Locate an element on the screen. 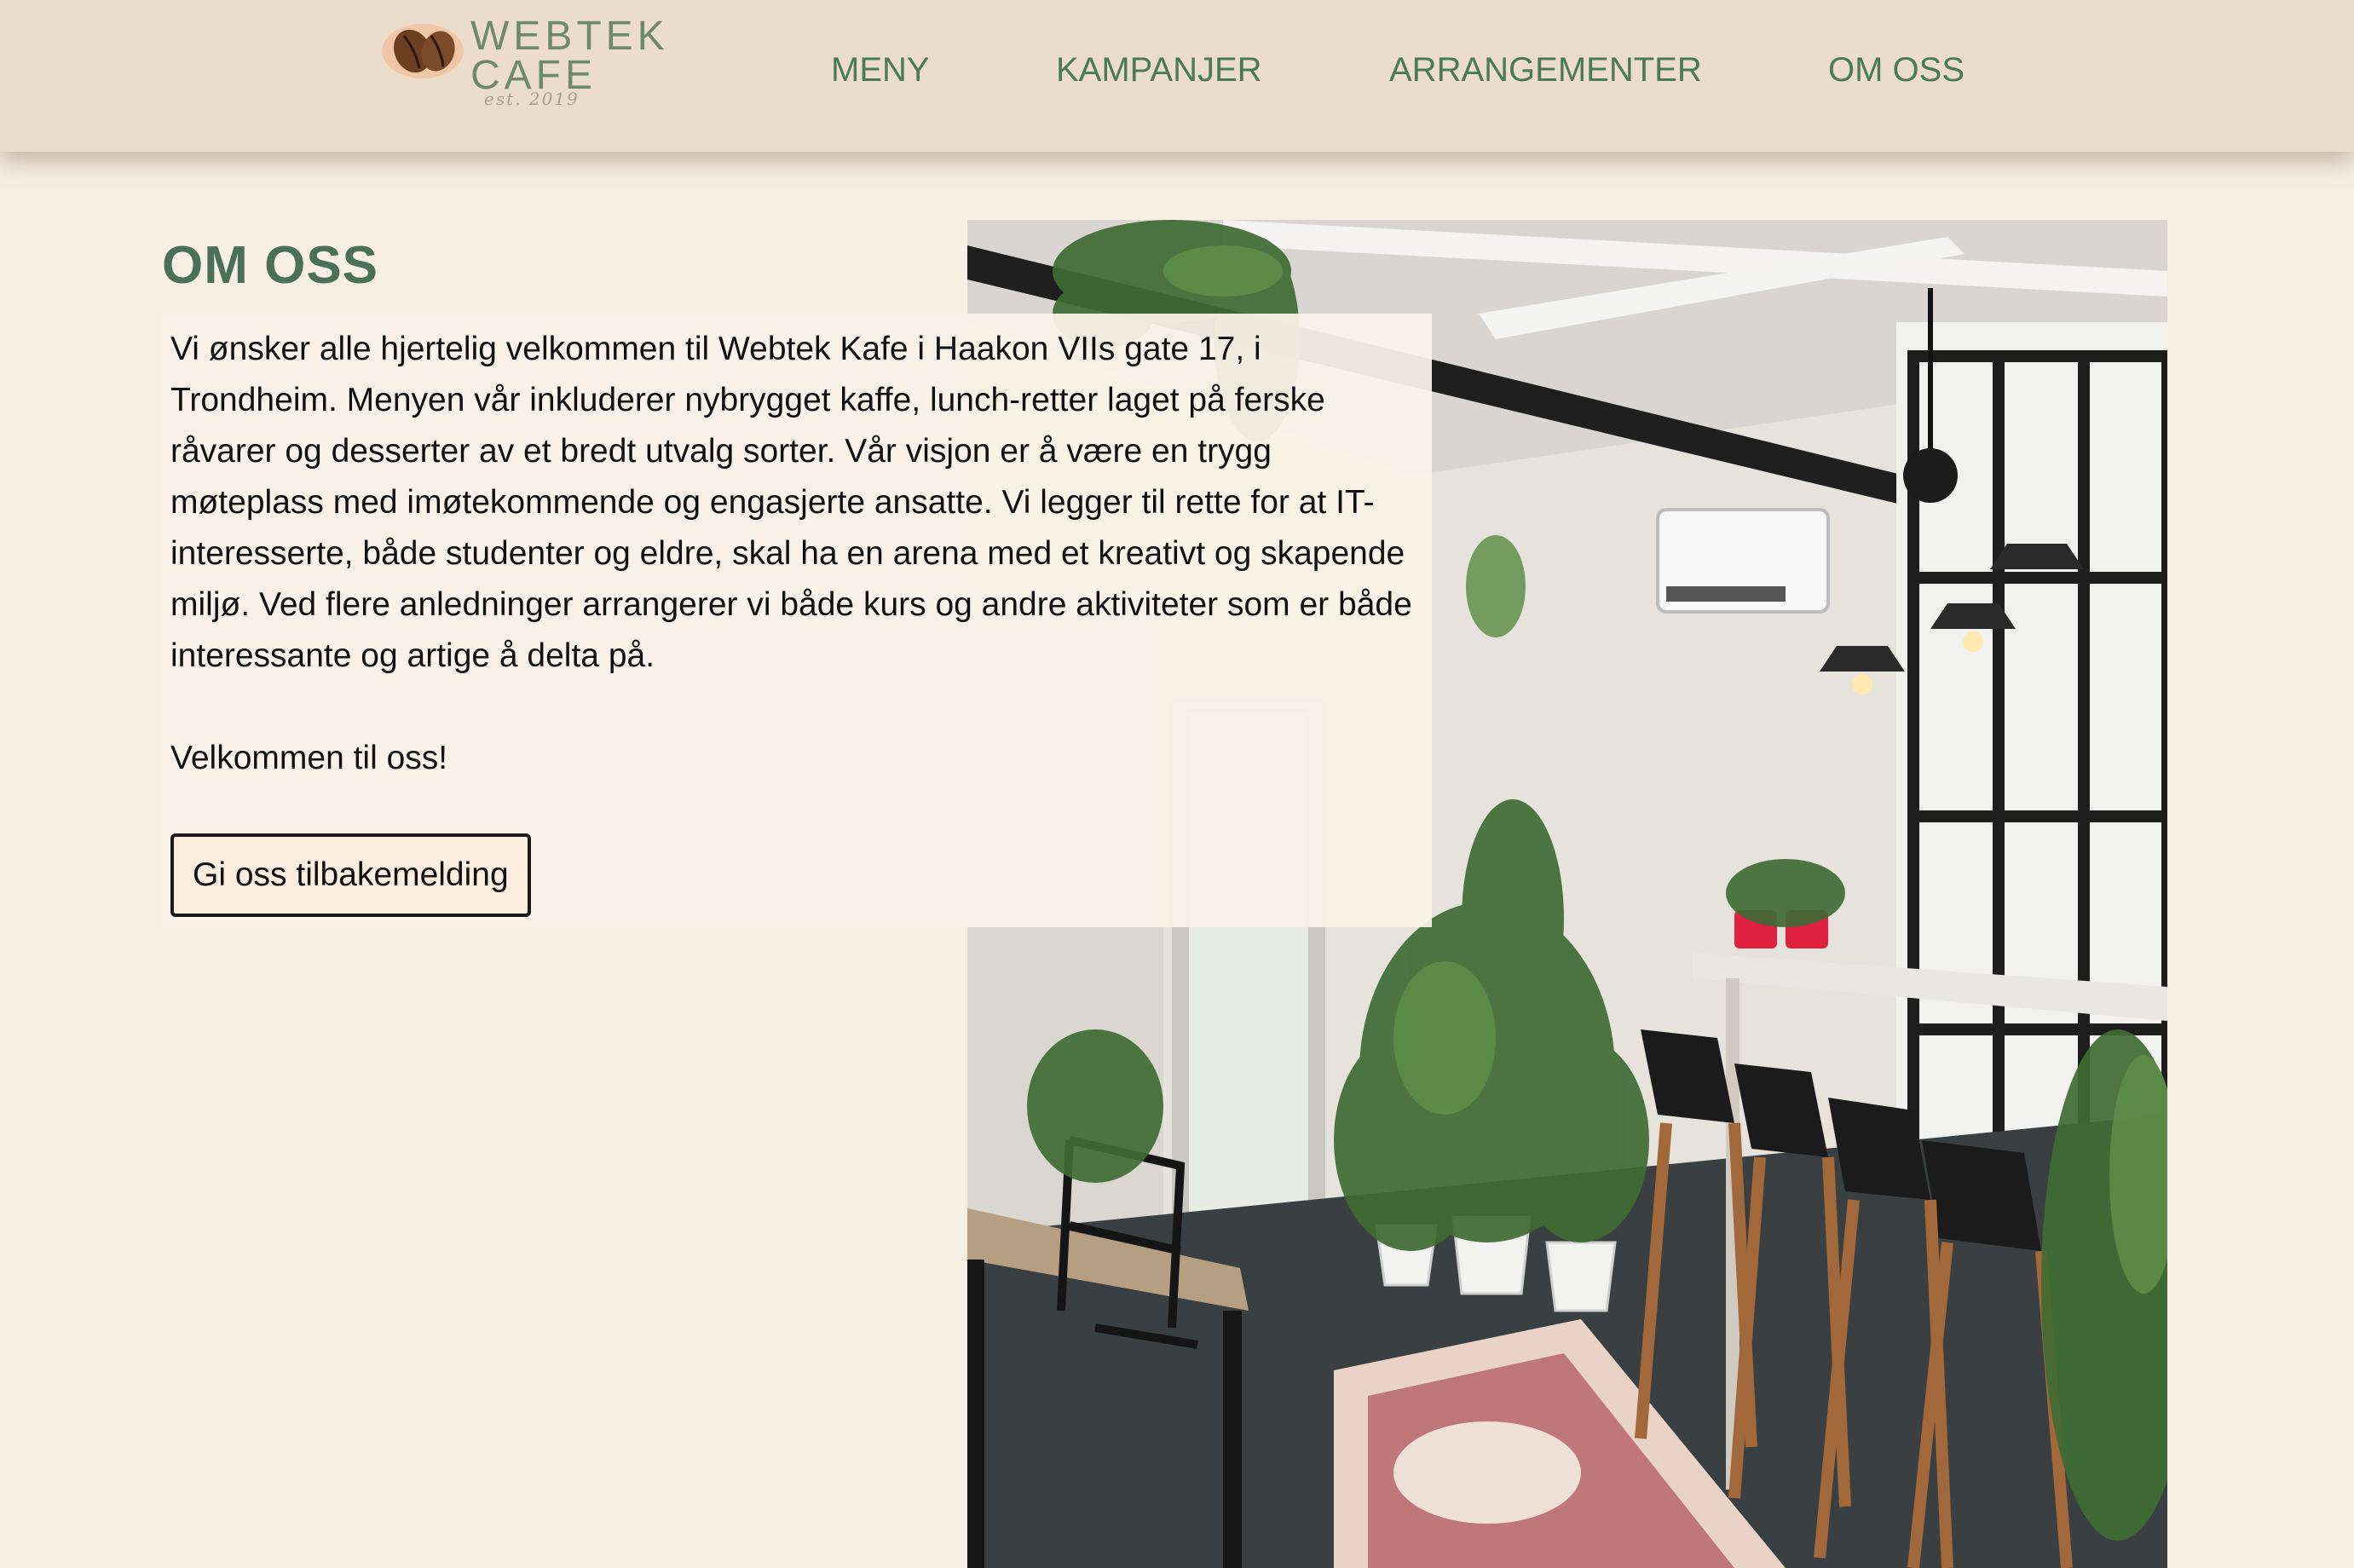 This screenshot has width=2354, height=1568. welcome-text: Velkommen til oss! is located at coordinates (309, 758).